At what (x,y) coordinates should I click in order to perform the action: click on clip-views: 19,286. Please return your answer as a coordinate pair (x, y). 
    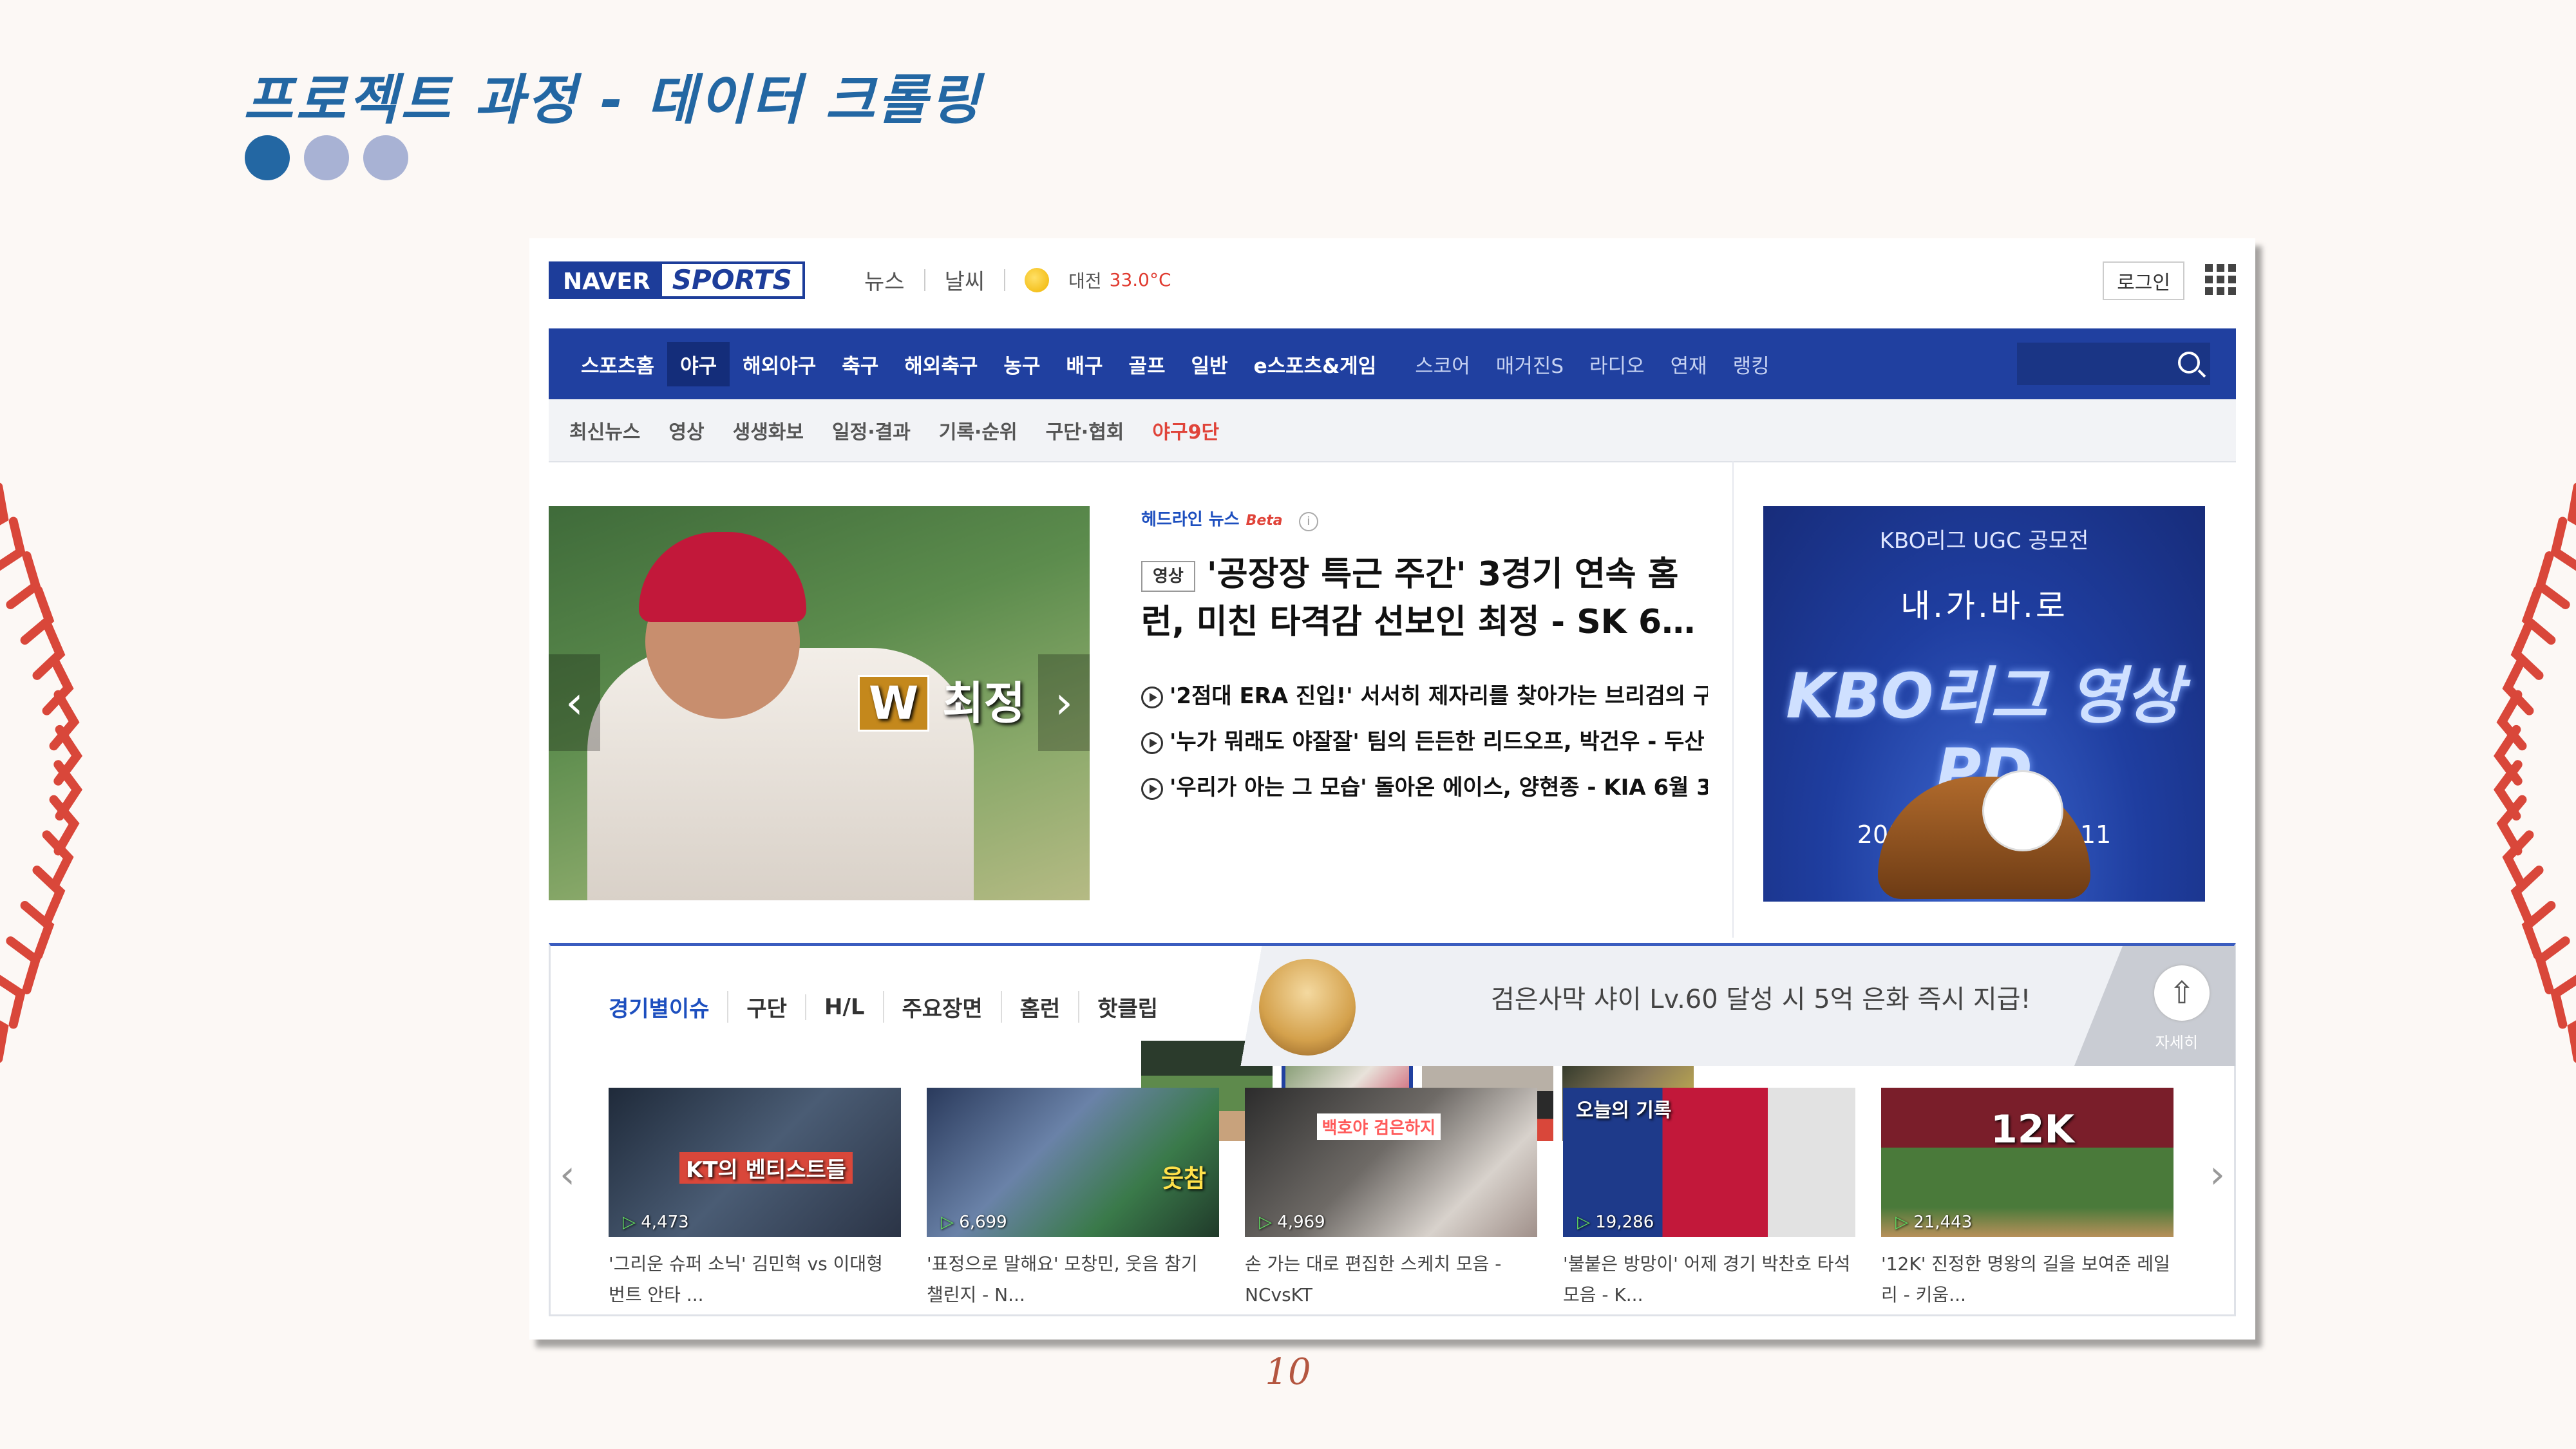
    Looking at the image, I should click on (1615, 1222).